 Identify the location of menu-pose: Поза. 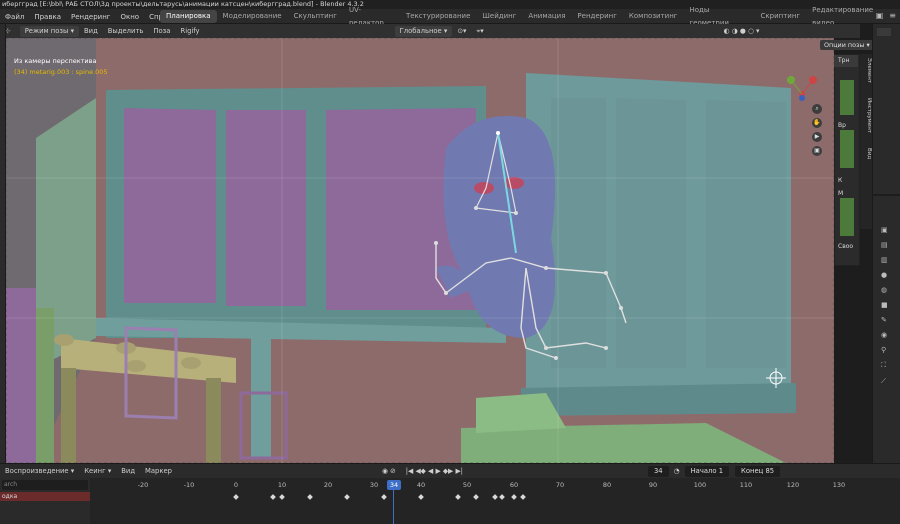
(161, 31).